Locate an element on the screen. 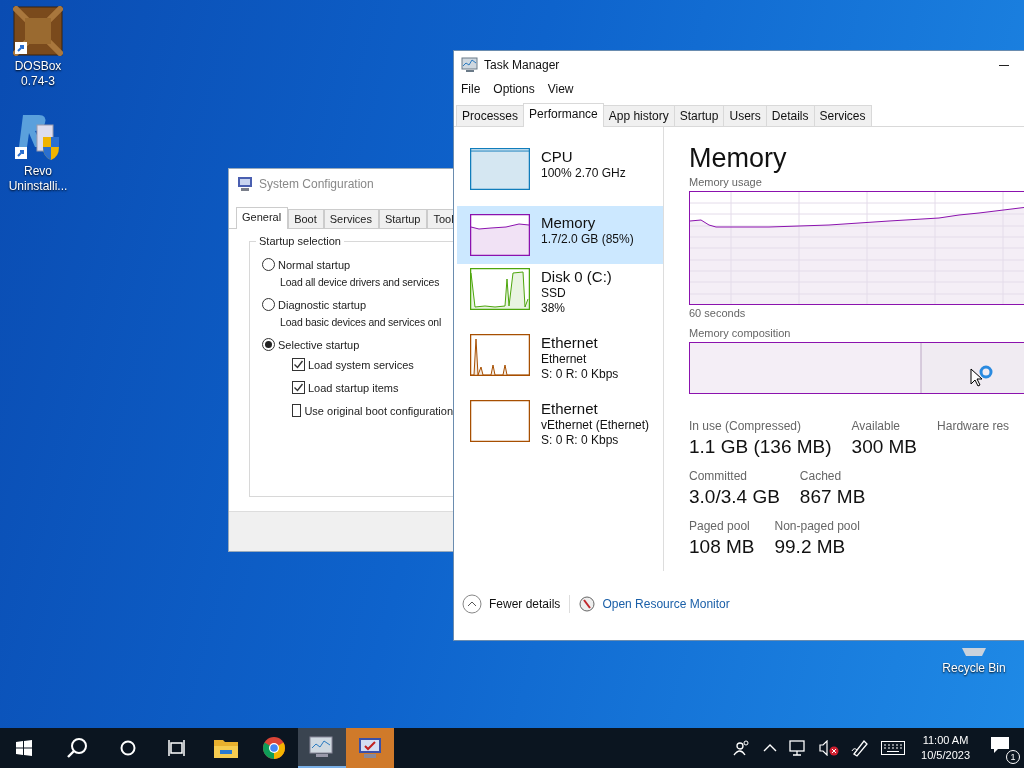 This screenshot has width=1024, height=768. checkbox: Load system services is located at coordinates (372, 364).